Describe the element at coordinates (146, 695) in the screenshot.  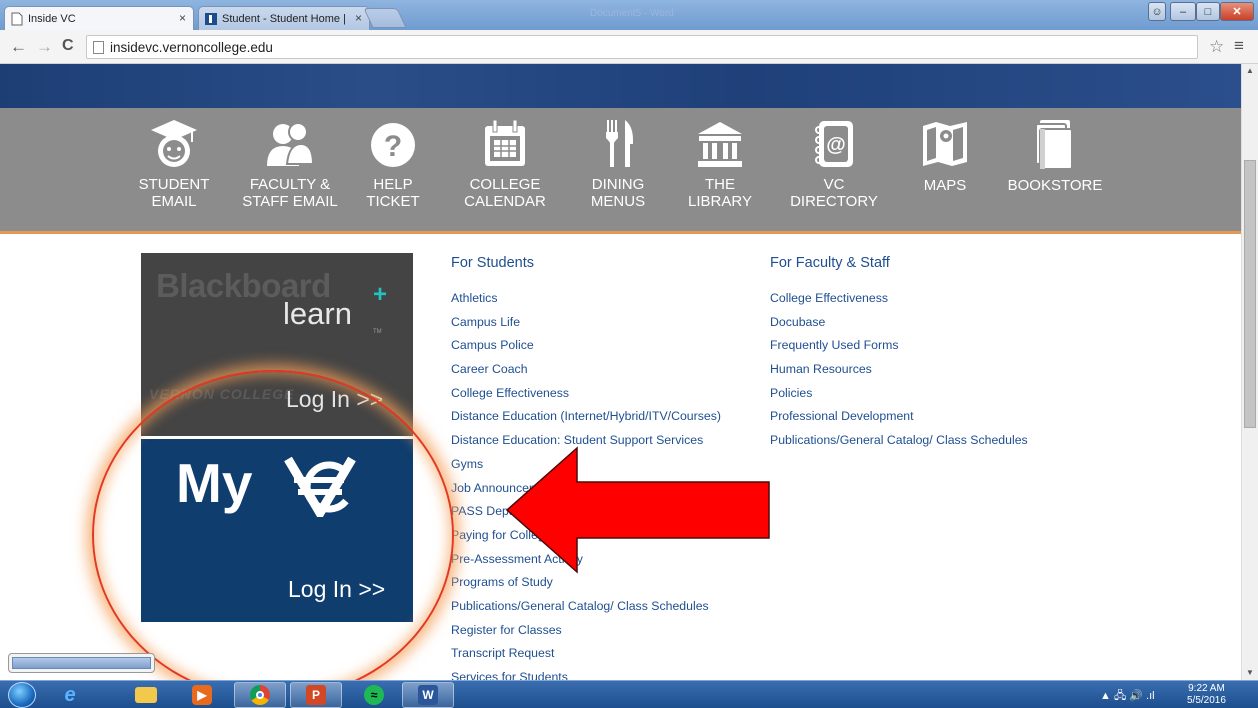
I see `file-explorer-icon` at that location.